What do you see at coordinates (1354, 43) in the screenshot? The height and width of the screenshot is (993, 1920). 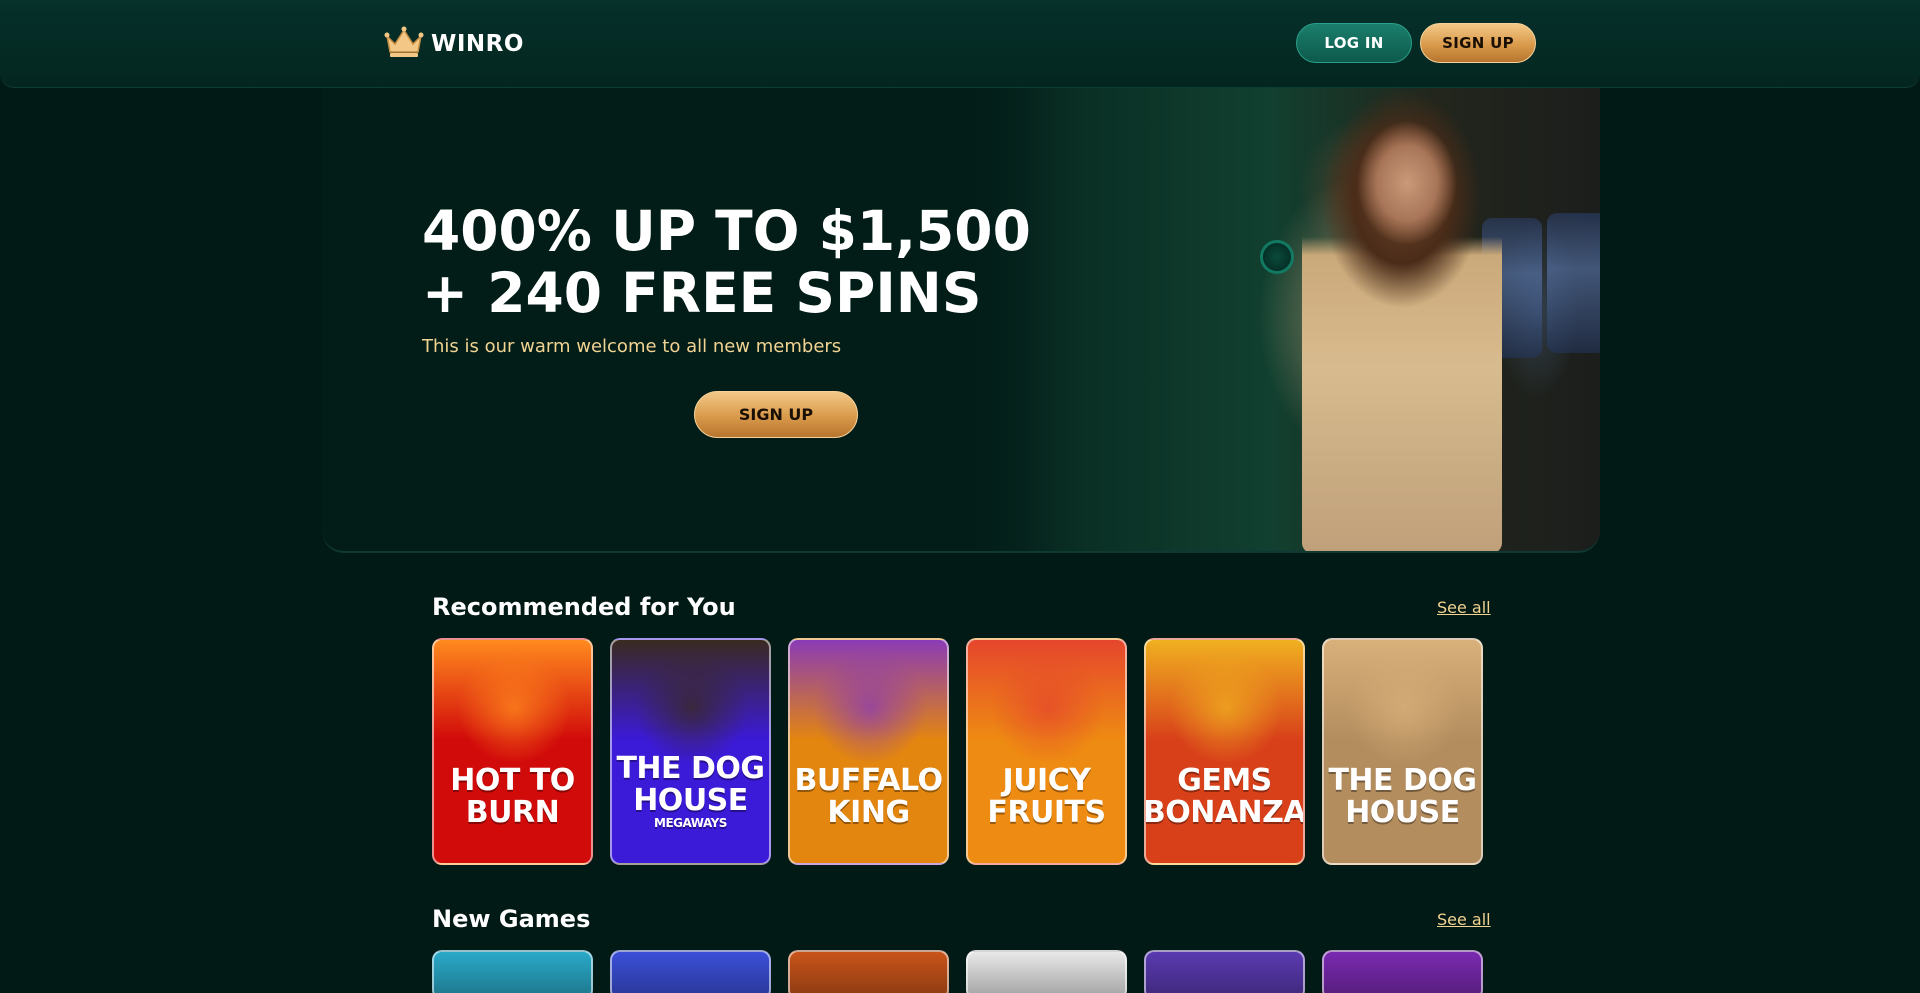 I see `login-button: LOG IN` at bounding box center [1354, 43].